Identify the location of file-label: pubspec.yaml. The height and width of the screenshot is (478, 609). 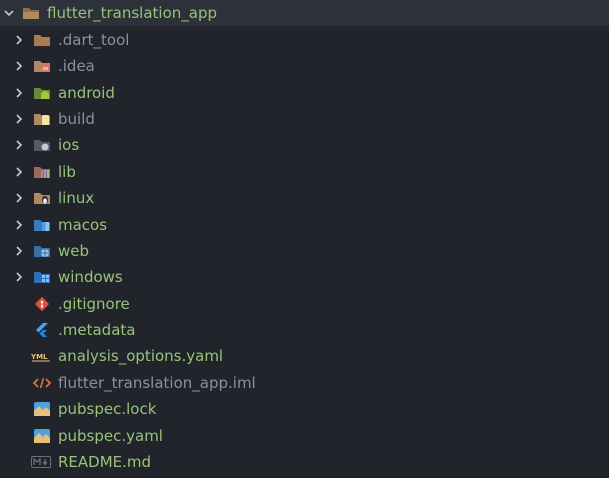
(110, 436).